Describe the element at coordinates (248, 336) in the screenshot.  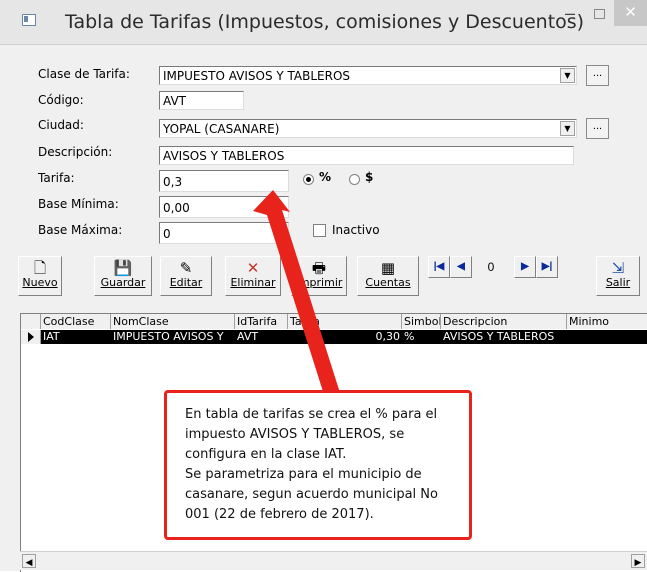
I see `cell-idtarifa: AVT` at that location.